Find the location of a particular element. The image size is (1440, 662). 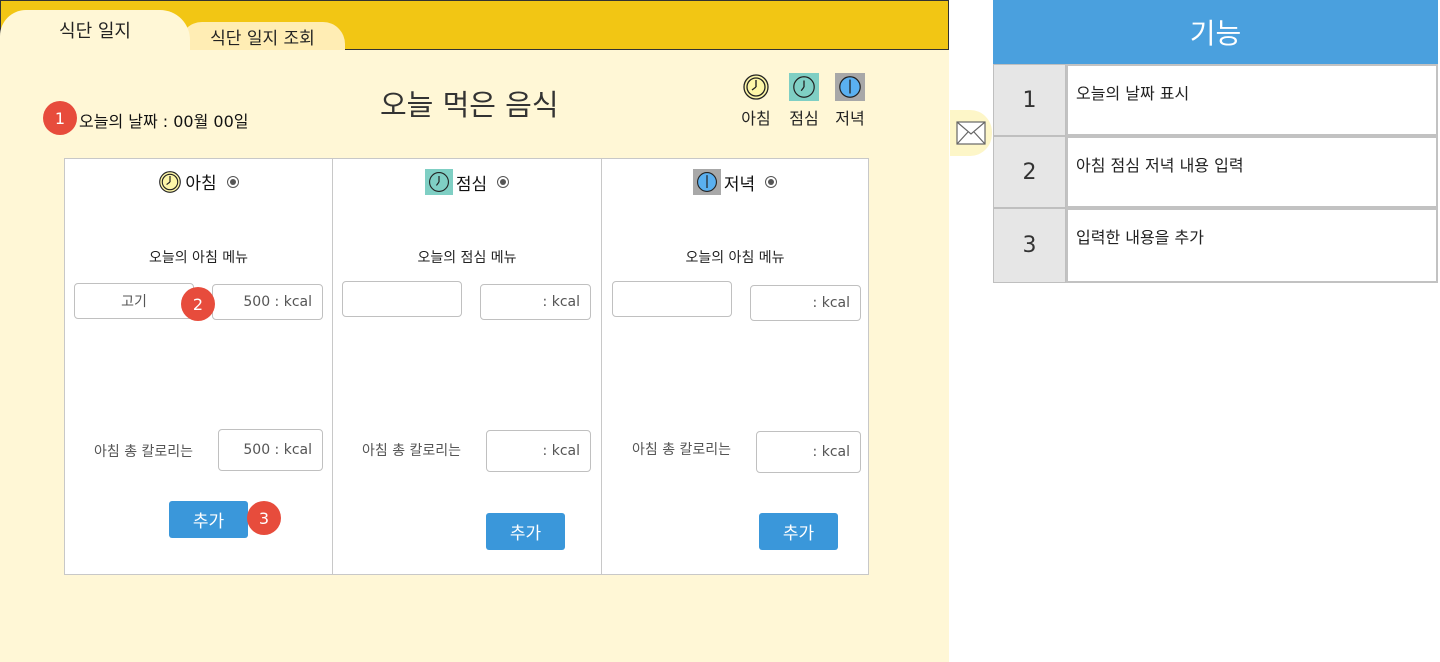

legend-lunch: 점심 is located at coordinates (804, 101).